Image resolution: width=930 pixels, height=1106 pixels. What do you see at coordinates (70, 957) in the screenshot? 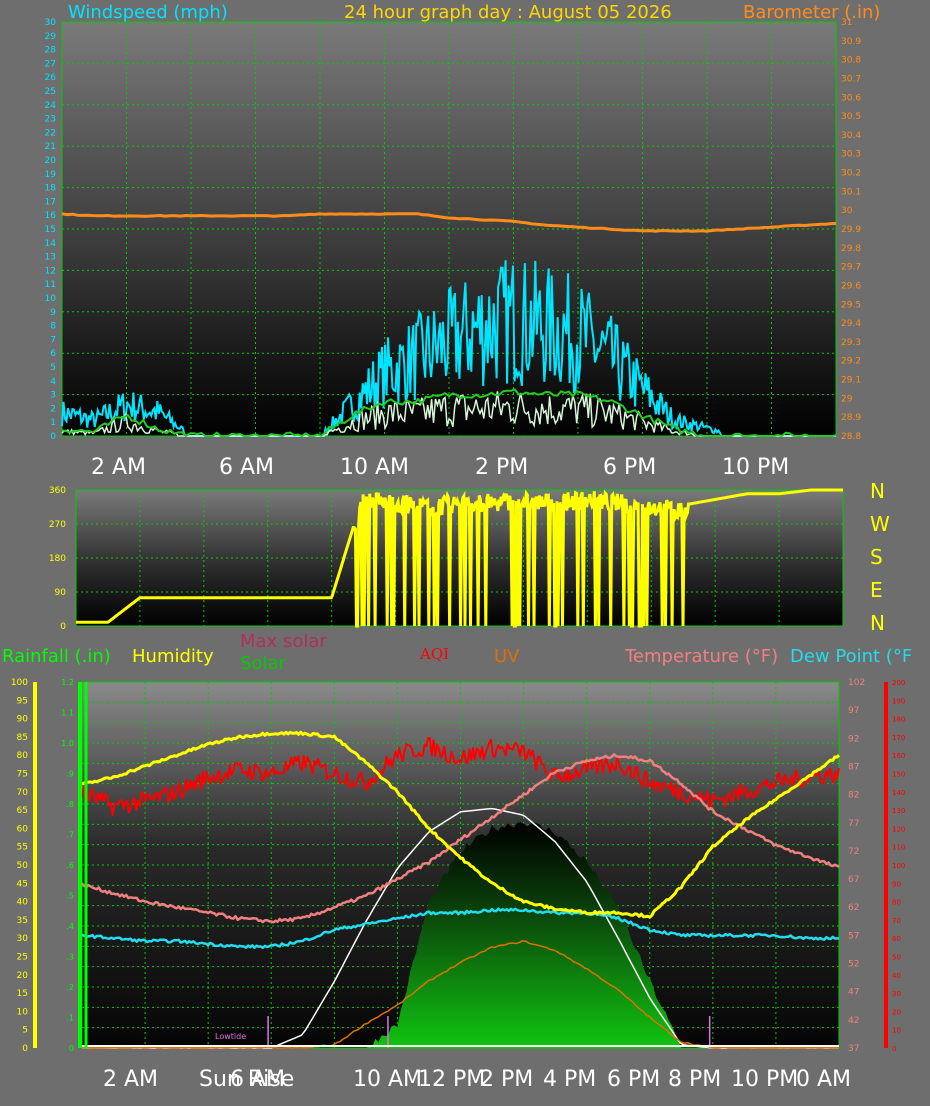
I see `rain-y-tick: .3` at bounding box center [70, 957].